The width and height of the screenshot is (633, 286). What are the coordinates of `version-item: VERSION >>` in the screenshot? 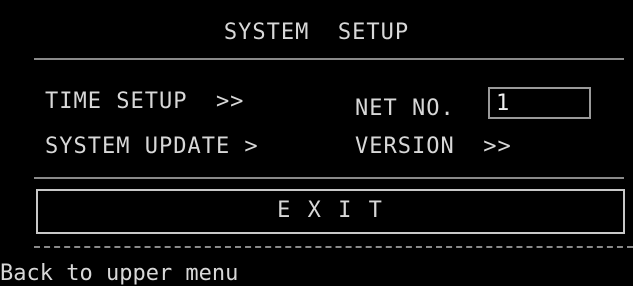 It's located at (433, 146).